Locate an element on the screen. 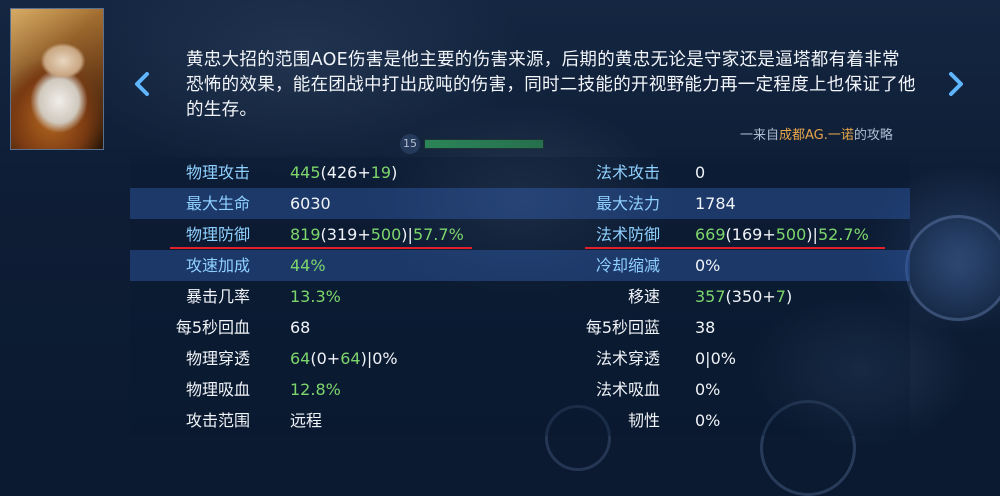  source-prefix: 一来自 is located at coordinates (760, 135).